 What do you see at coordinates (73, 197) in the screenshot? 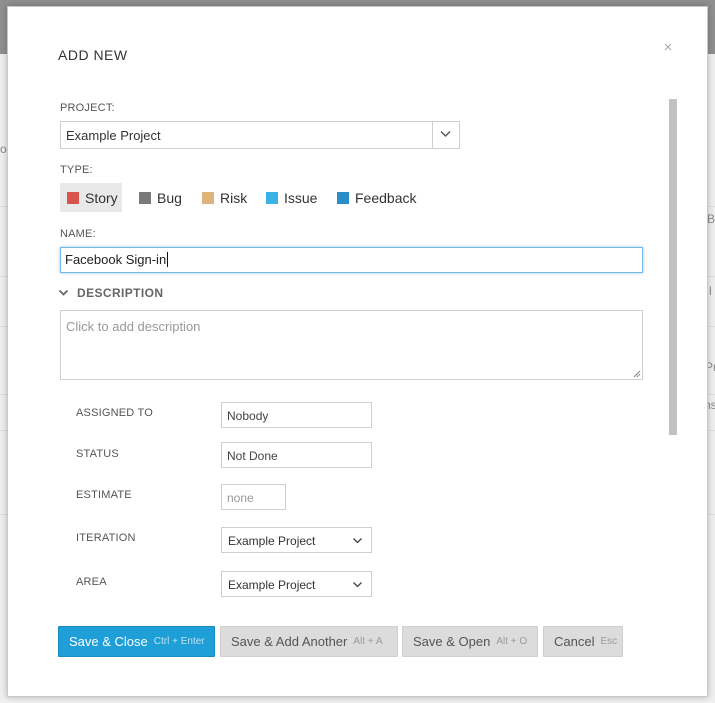
I see `story-color-swatch` at bounding box center [73, 197].